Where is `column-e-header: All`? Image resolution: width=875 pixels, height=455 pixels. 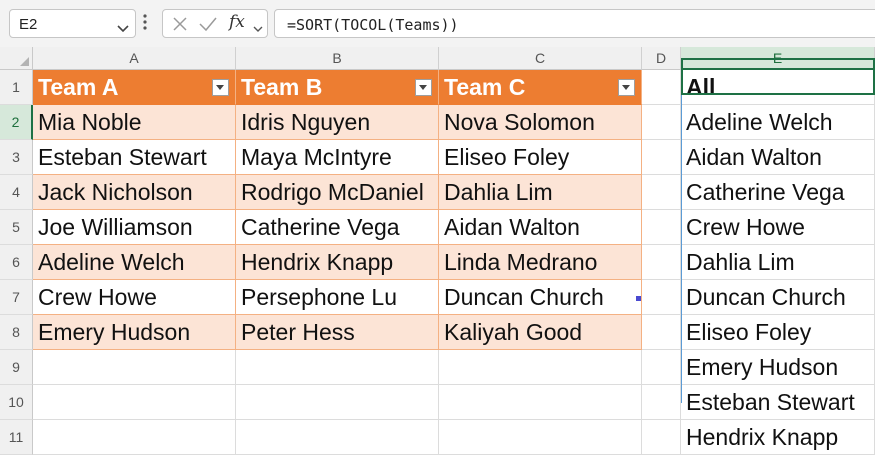
column-e-header: All is located at coordinates (778, 87).